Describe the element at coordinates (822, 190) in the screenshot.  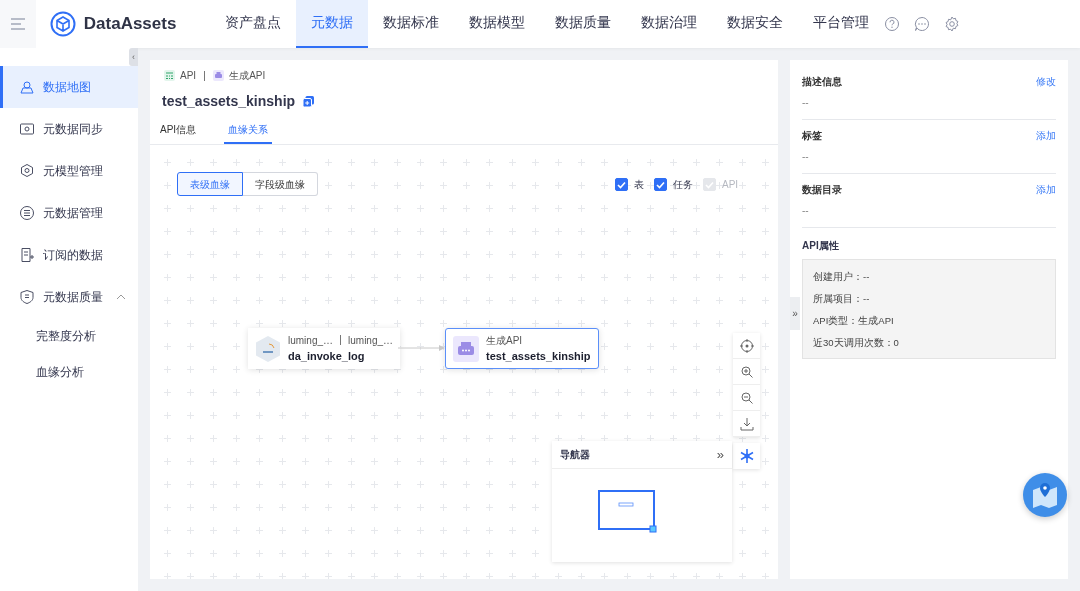
I see `section-title: 数据目录` at that location.